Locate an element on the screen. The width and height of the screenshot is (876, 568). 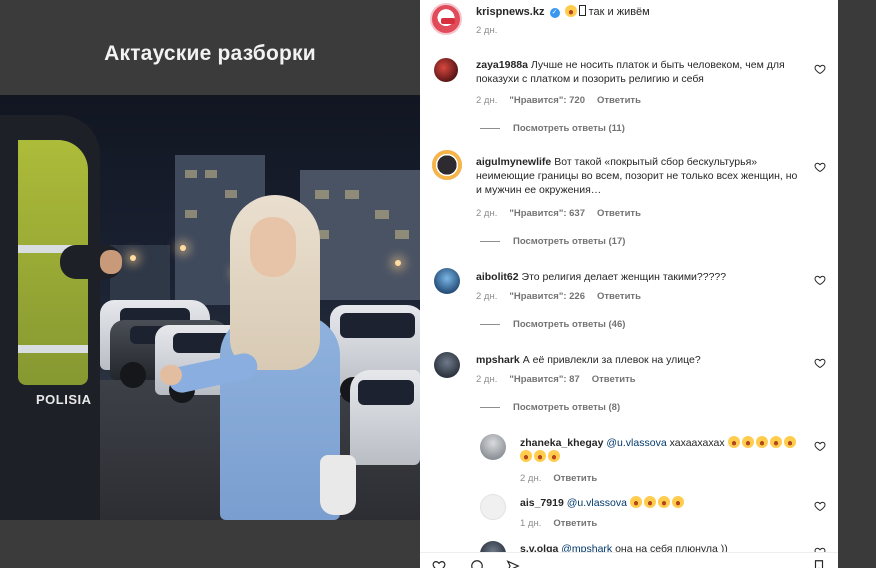
comment-meta: 2 дн. "Нравится": 720 Ответить is located at coordinates (558, 100).